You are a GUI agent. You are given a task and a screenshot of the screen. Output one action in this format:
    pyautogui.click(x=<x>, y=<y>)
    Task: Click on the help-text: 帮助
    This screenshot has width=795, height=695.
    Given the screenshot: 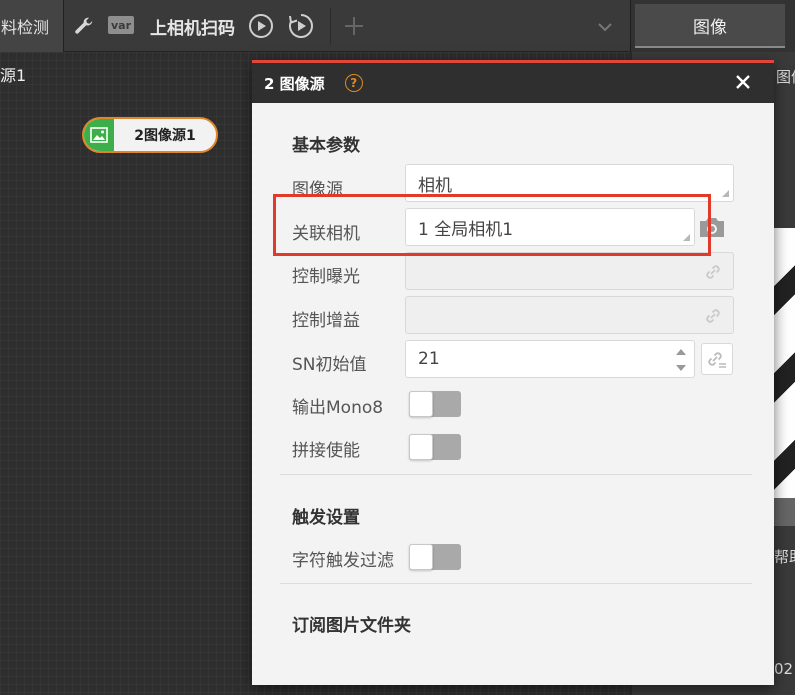 What is the action you would take?
    pyautogui.click(x=784, y=557)
    